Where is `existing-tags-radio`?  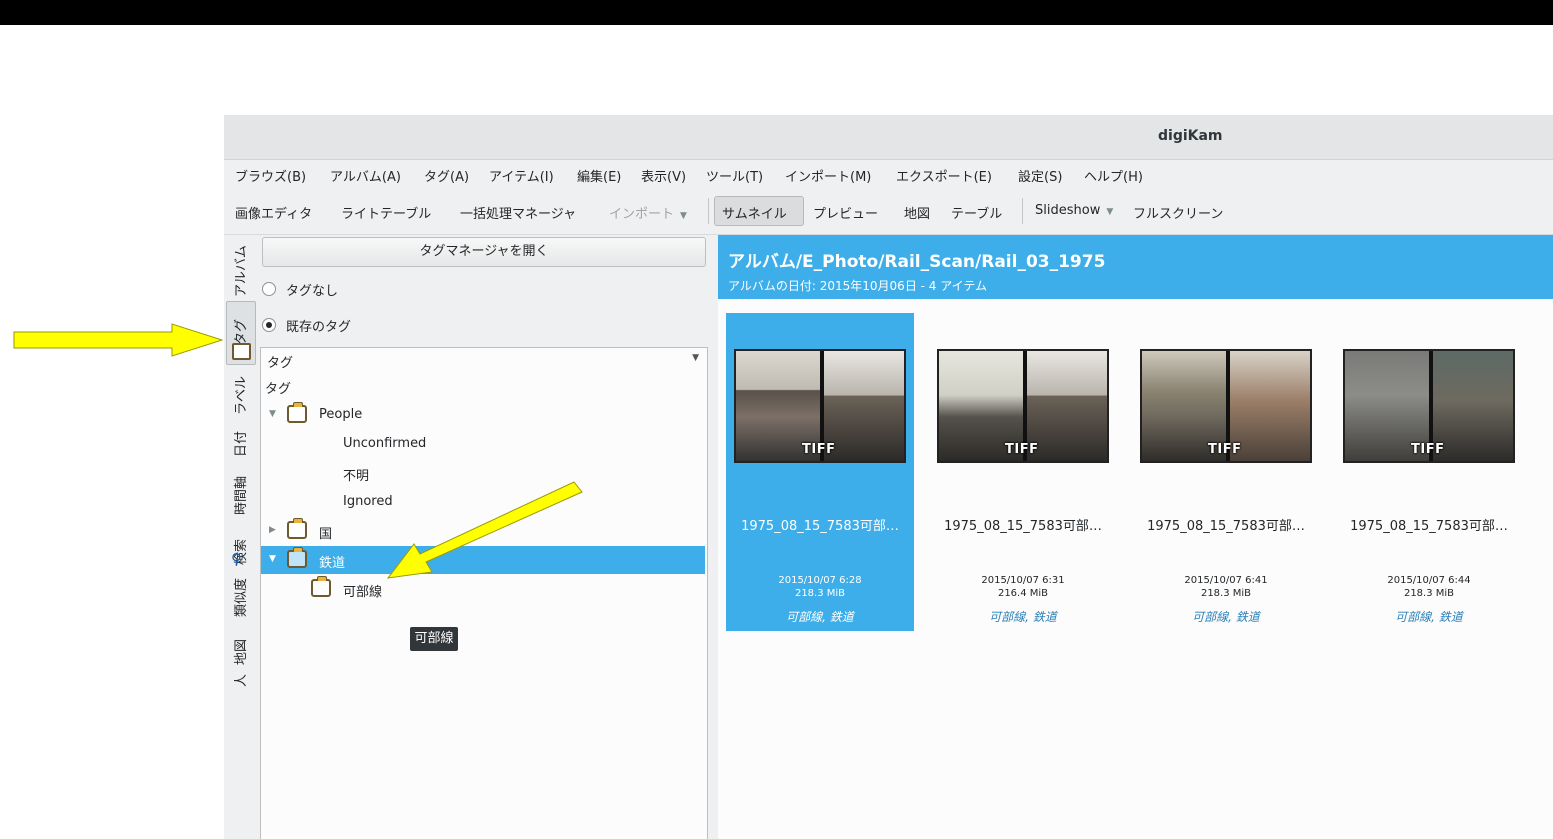 existing-tags-radio is located at coordinates (269, 325).